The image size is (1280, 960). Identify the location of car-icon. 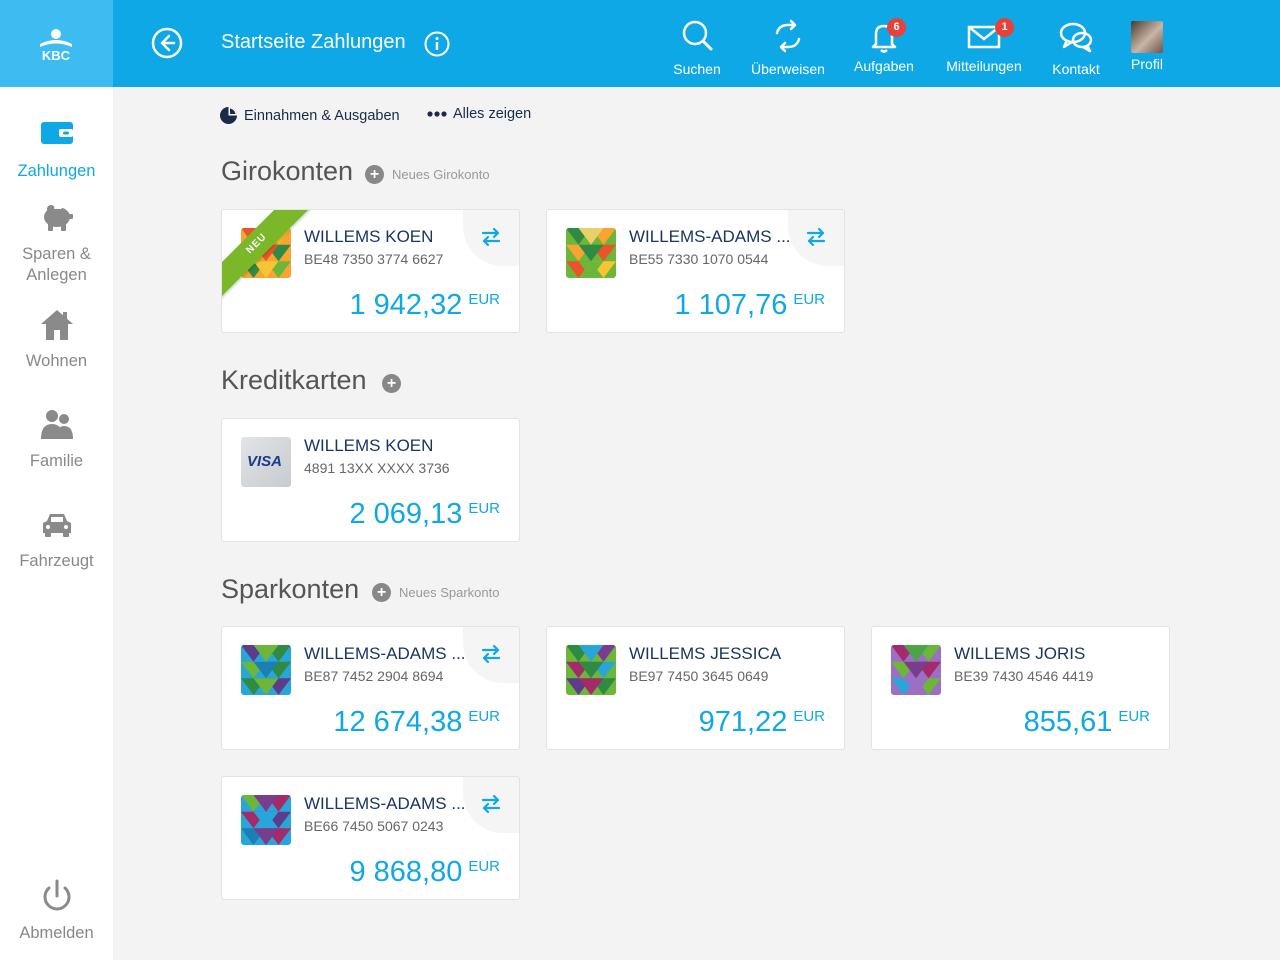
(56, 525).